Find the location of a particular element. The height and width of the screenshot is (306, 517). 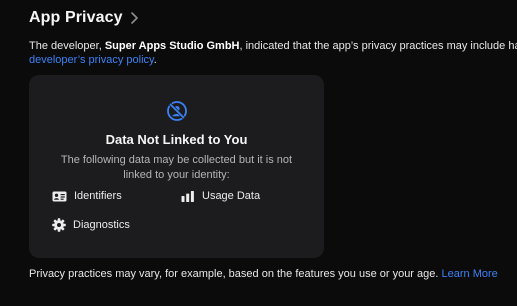

data-item-diagnostics: Diagnostics is located at coordinates (91, 225).